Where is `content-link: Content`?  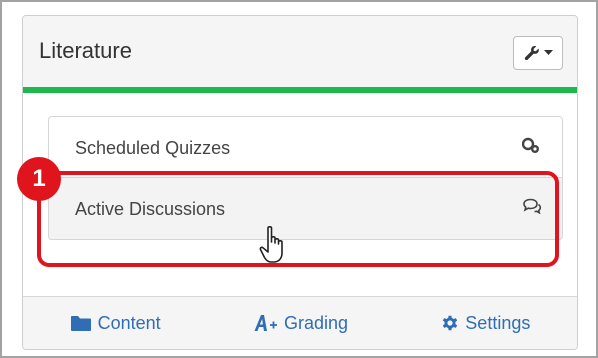 content-link: Content is located at coordinates (115, 323).